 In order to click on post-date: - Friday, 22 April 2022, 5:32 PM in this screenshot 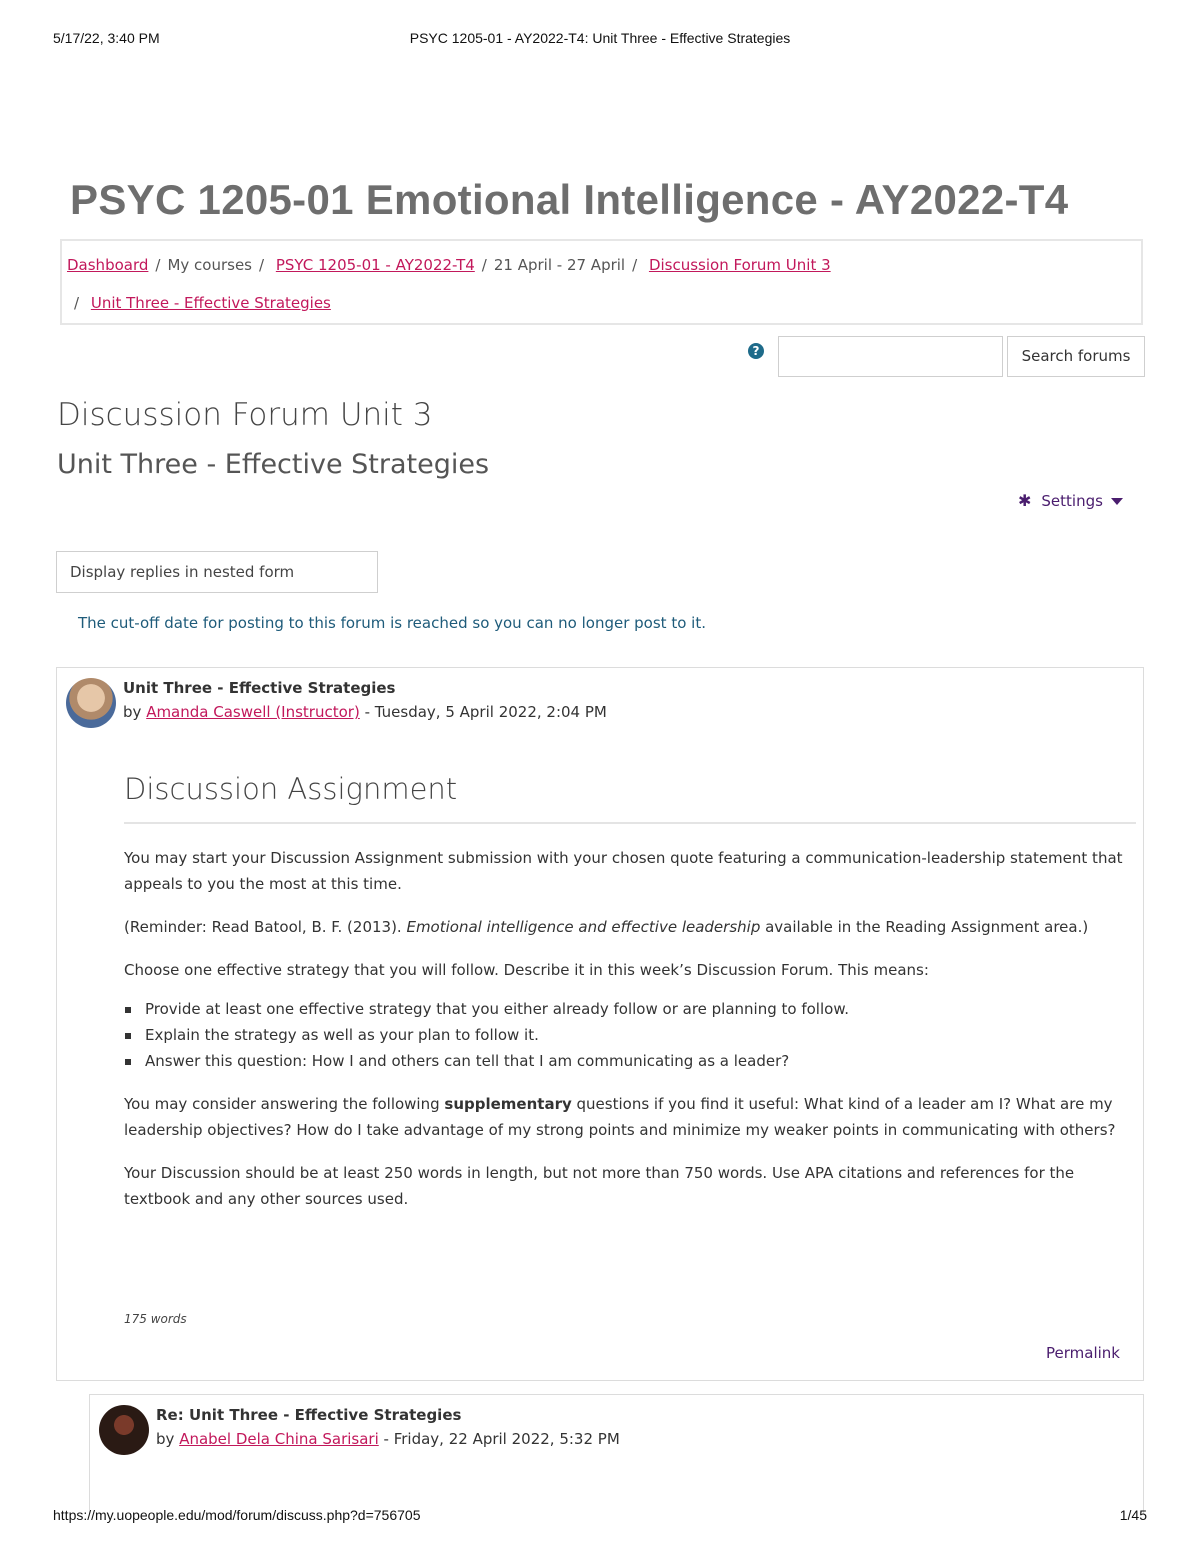, I will do `click(501, 1439)`.